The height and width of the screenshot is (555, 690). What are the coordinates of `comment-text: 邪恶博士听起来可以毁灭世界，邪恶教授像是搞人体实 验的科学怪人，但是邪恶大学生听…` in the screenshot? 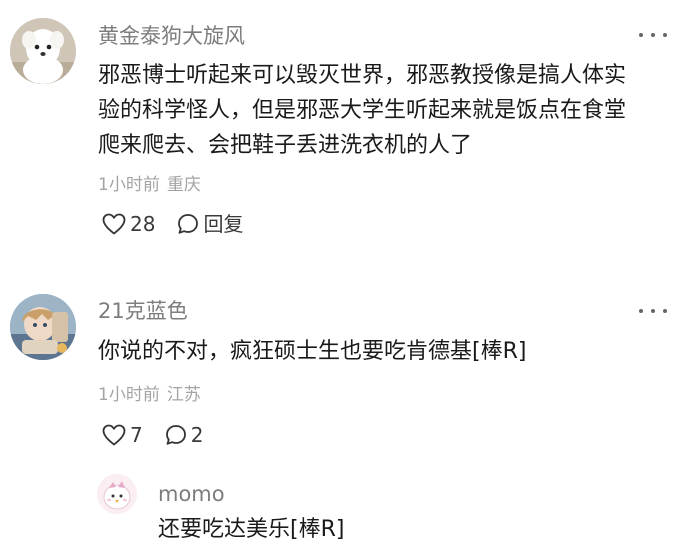 It's located at (362, 110).